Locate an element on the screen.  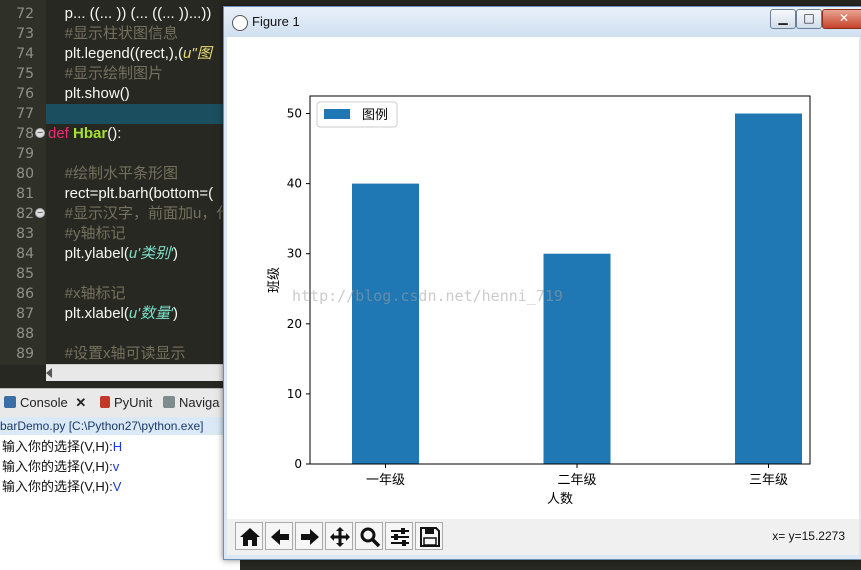
tab-navigator: Naviga is located at coordinates (191, 403).